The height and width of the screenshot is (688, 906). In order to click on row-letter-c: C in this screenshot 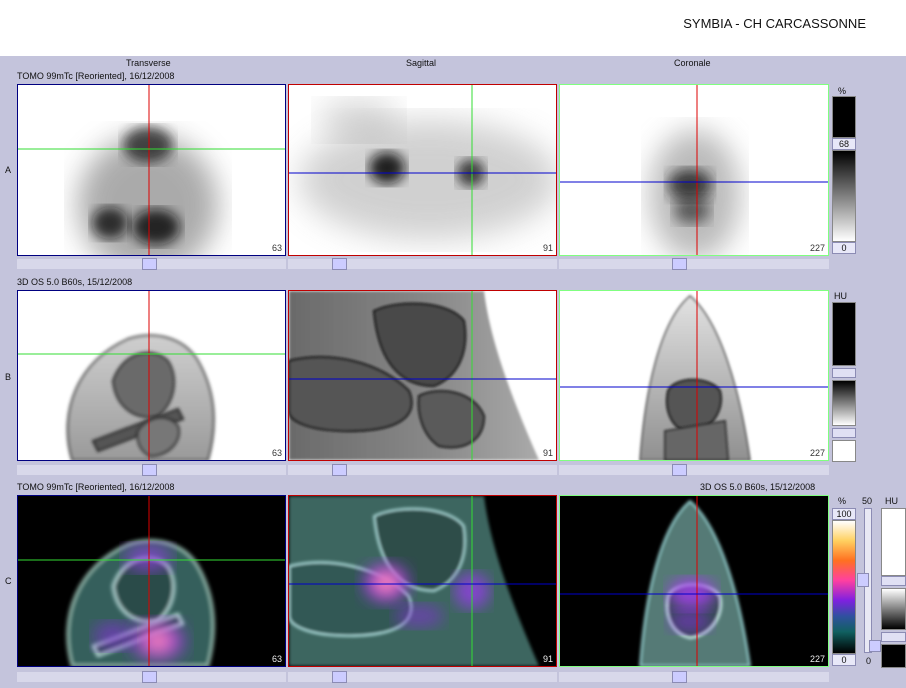, I will do `click(8, 581)`.